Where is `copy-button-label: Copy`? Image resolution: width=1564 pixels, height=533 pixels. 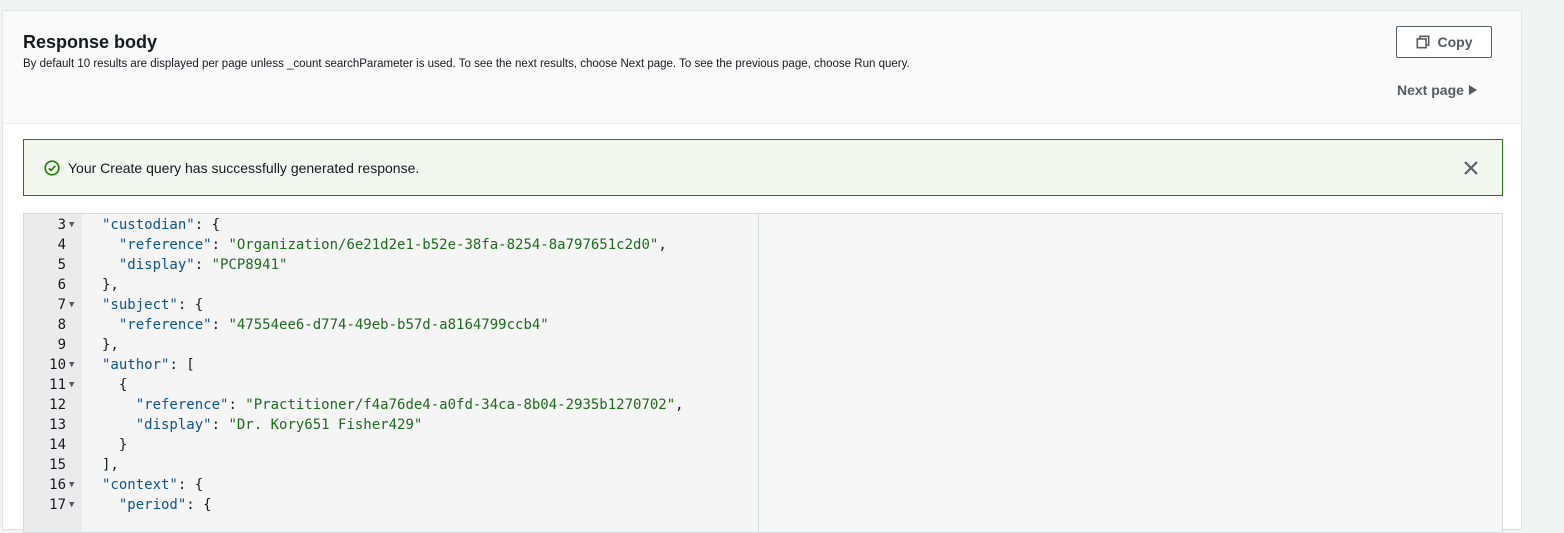
copy-button-label: Copy is located at coordinates (1455, 42).